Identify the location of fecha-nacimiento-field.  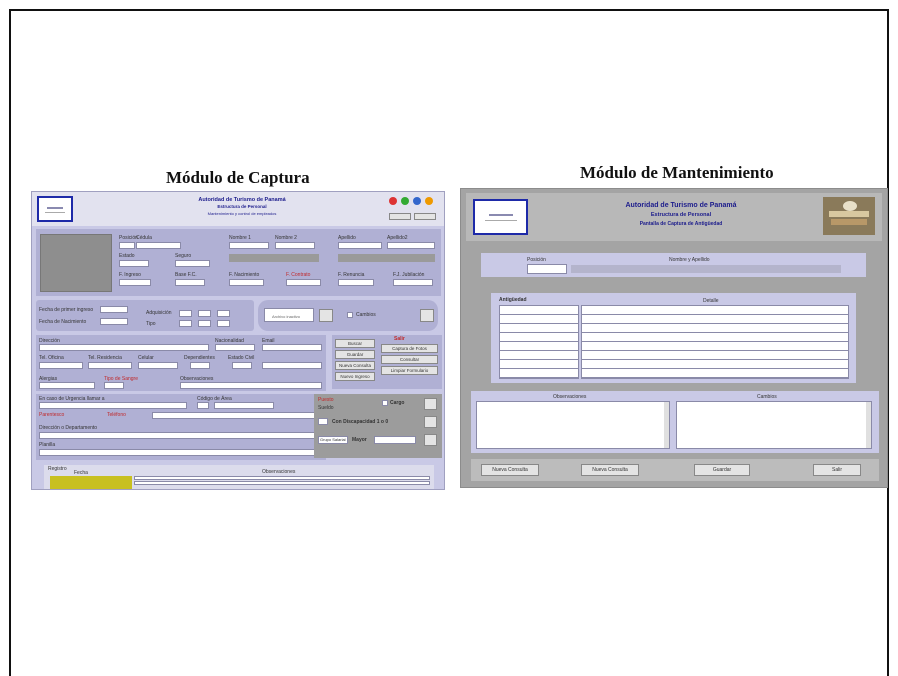
(114, 321).